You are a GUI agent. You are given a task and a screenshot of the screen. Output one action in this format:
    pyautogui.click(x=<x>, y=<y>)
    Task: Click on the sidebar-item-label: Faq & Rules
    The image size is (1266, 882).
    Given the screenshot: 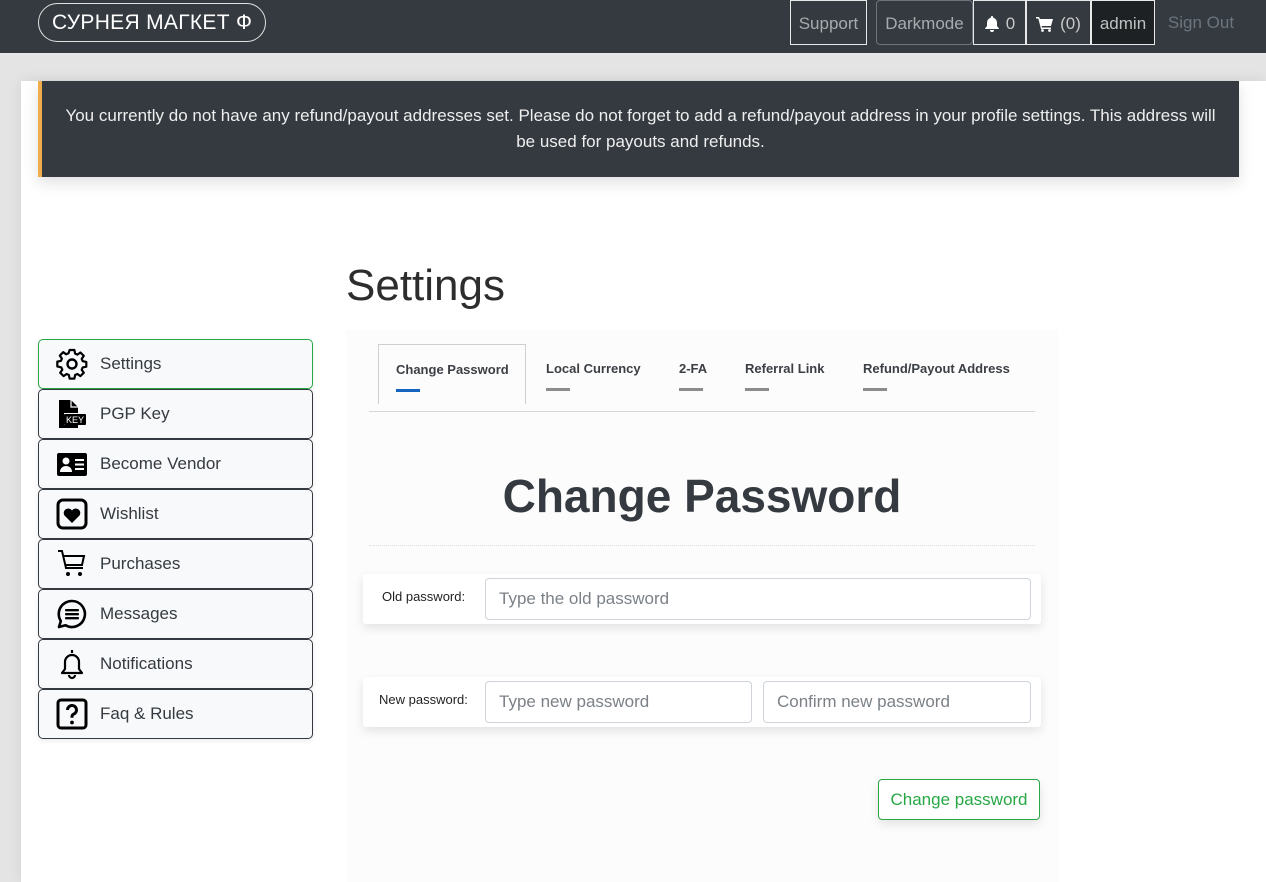 What is the action you would take?
    pyautogui.click(x=147, y=713)
    